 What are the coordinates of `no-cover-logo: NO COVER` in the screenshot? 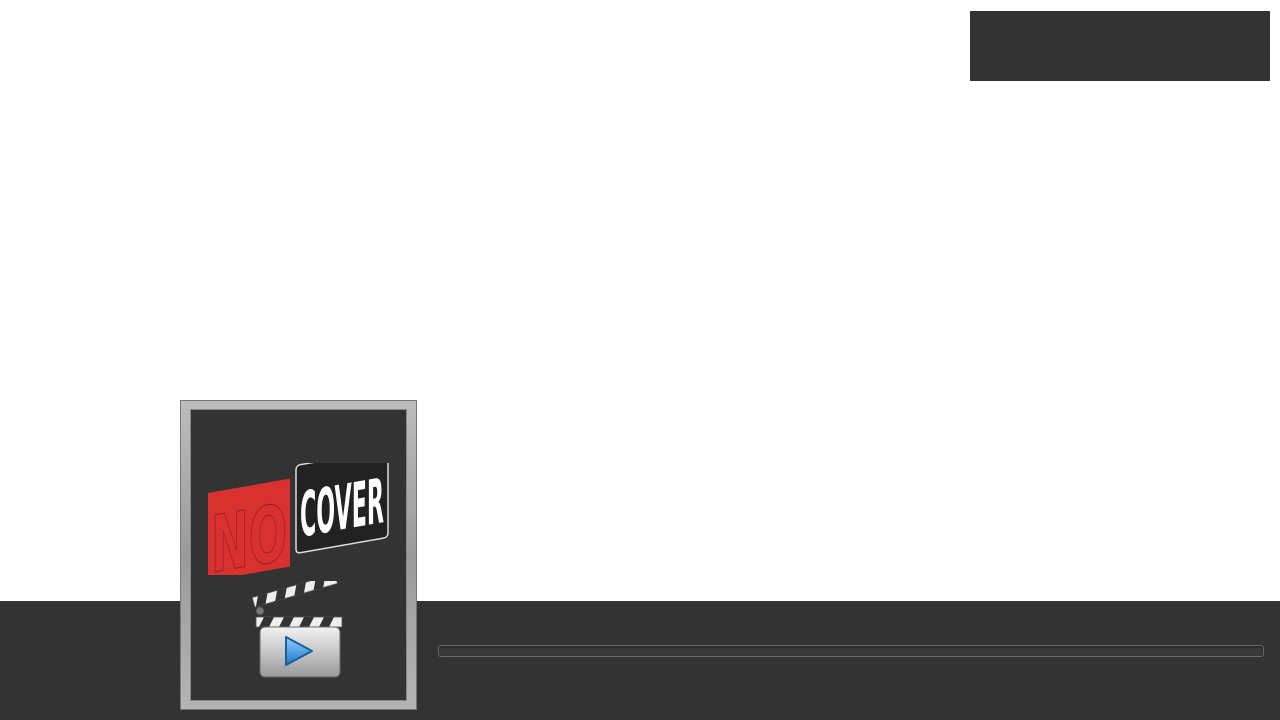 It's located at (298, 519).